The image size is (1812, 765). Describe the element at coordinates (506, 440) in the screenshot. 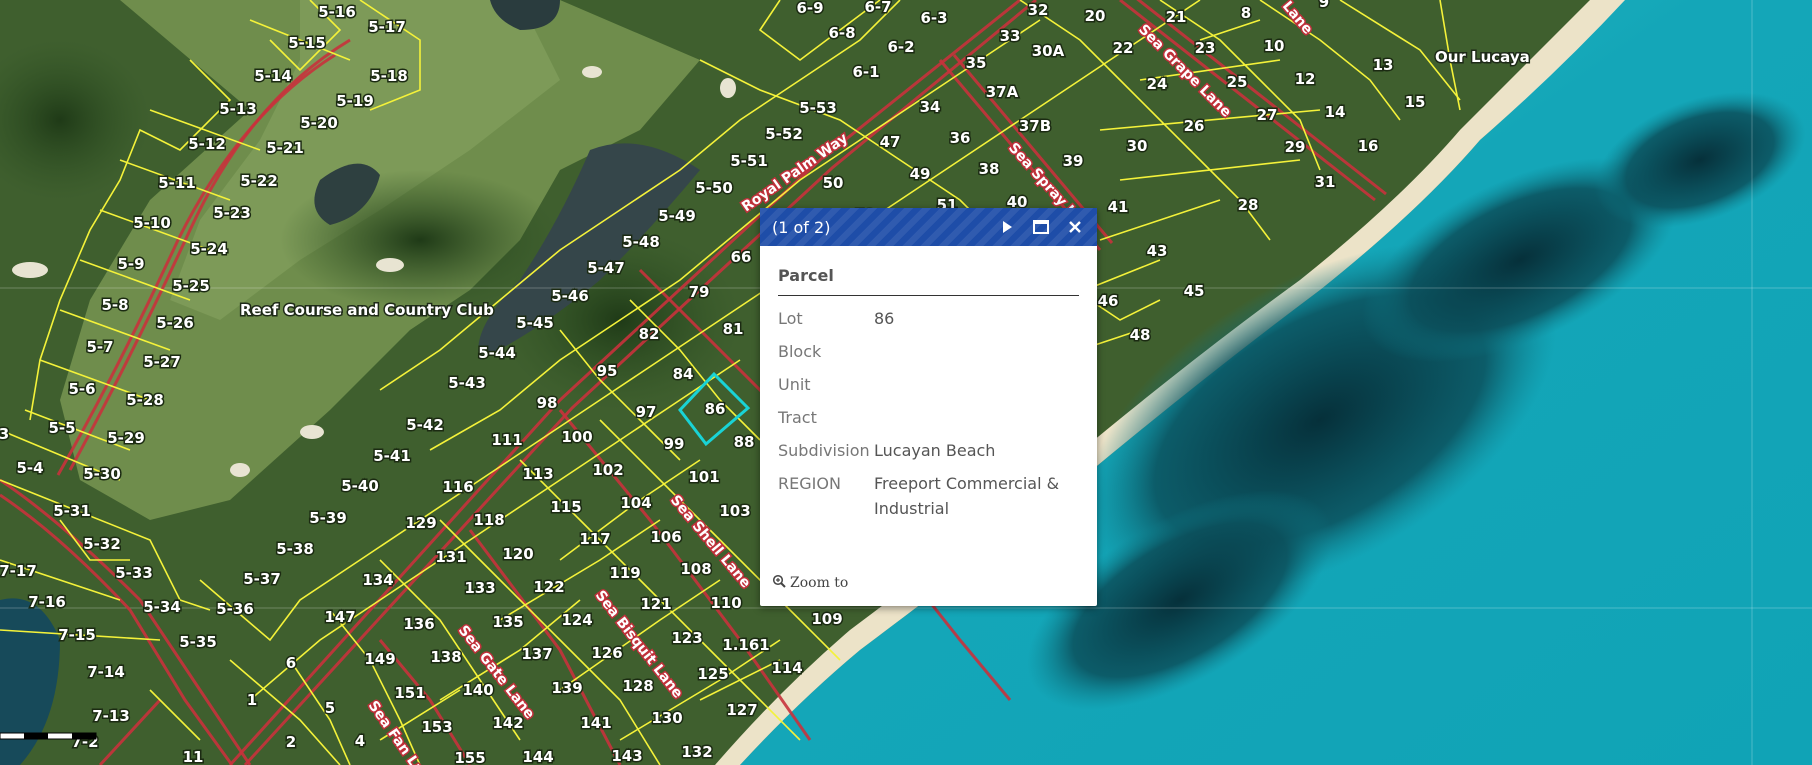

I see `lot-label: 111` at that location.